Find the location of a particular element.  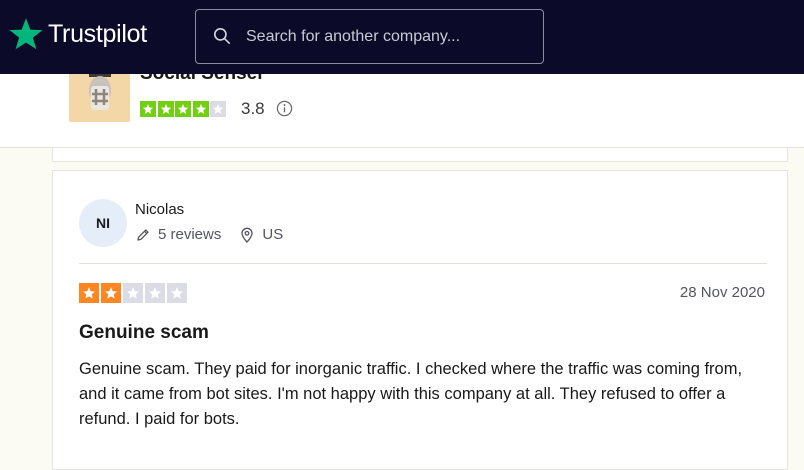

divider is located at coordinates (423, 263).